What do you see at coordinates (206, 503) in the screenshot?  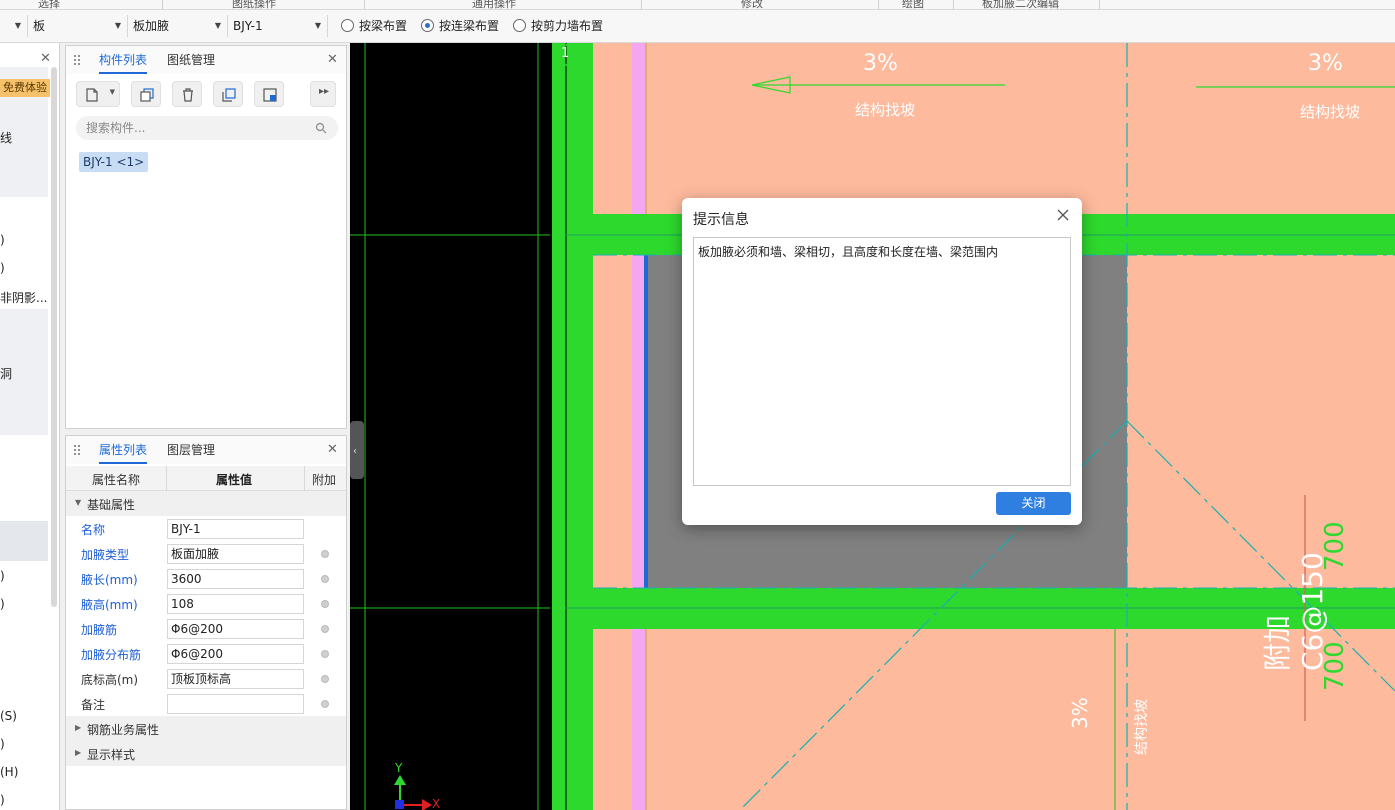 I see `section-basic-properties: ▼ 基础属性` at bounding box center [206, 503].